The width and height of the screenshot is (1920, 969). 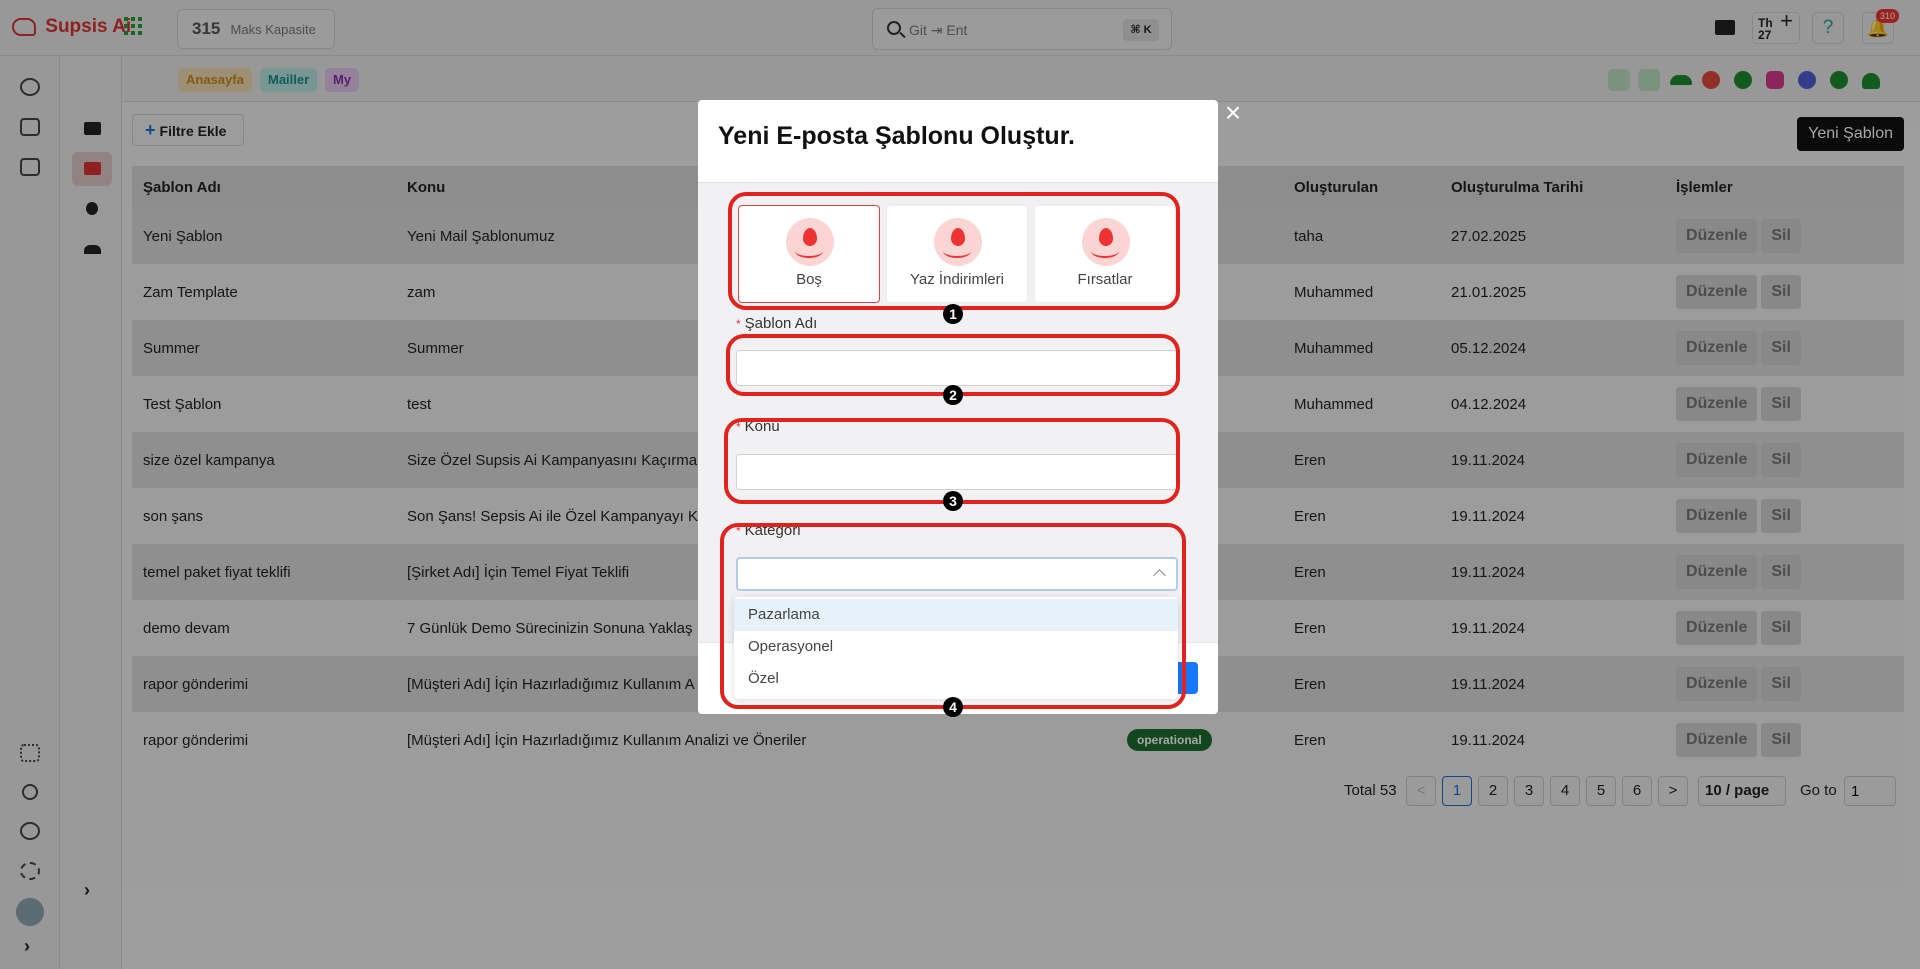 What do you see at coordinates (953, 395) in the screenshot?
I see `annotation-marker: 2` at bounding box center [953, 395].